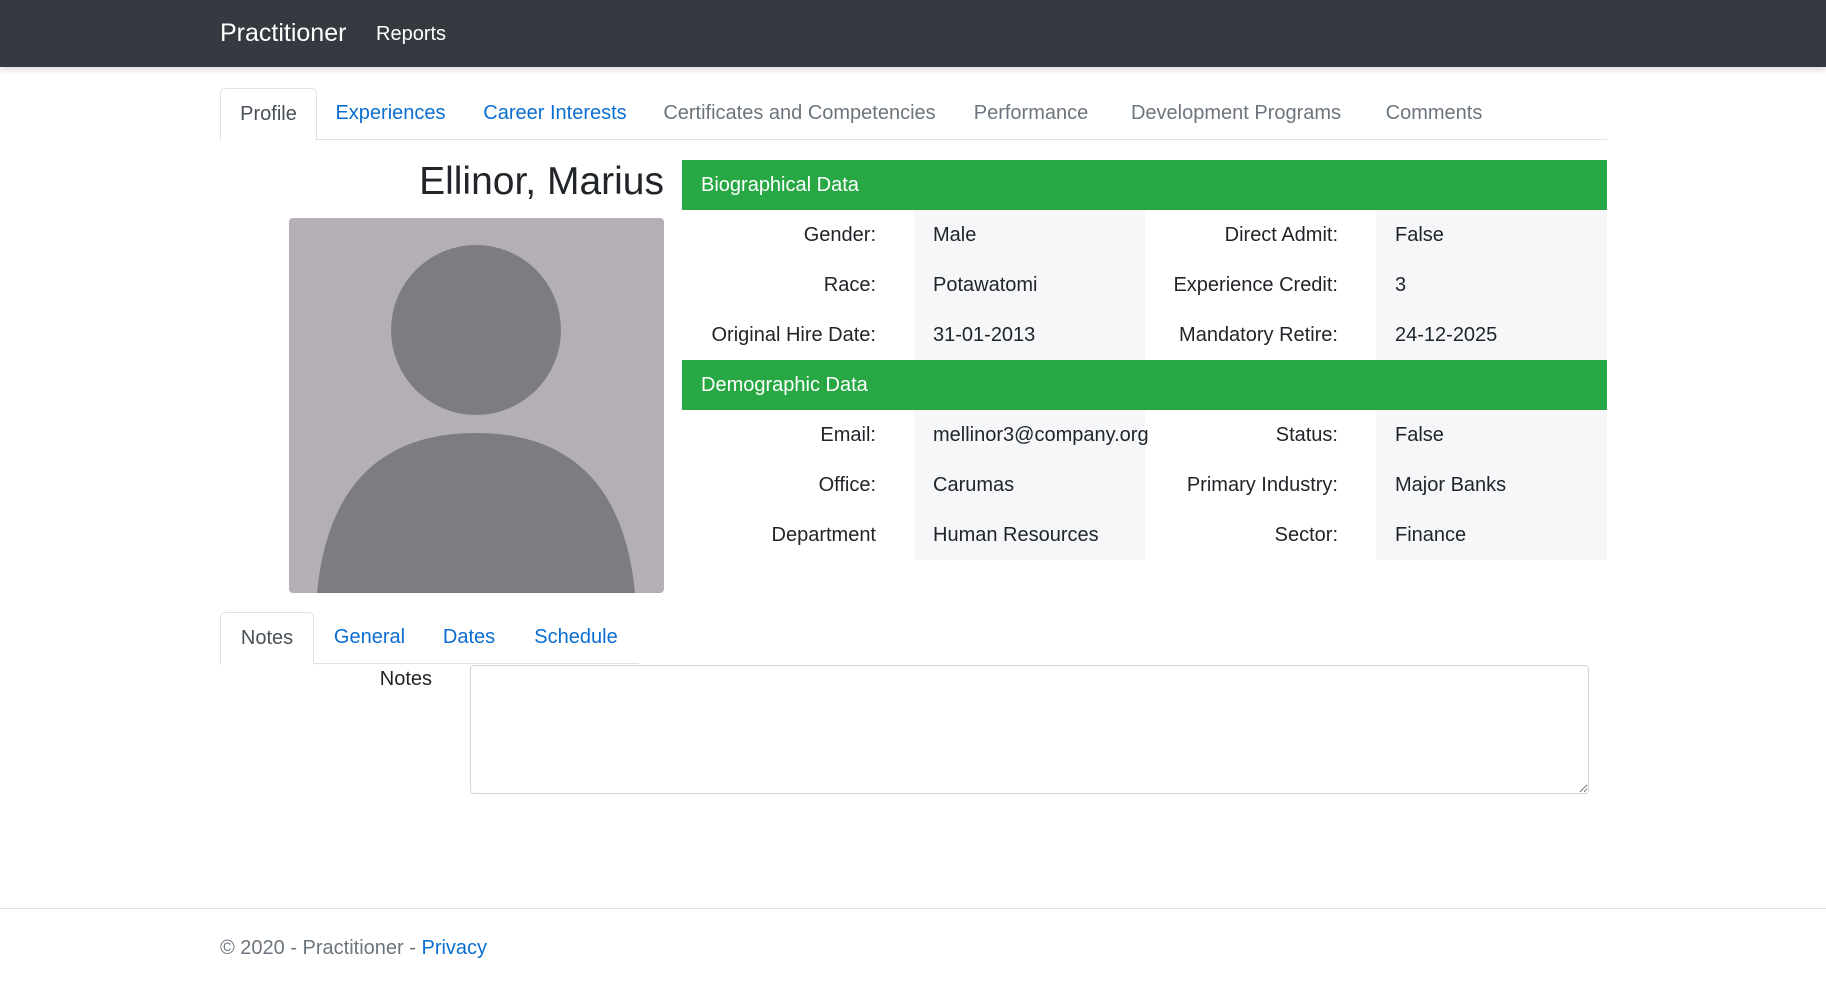 The image size is (1826, 984). What do you see at coordinates (1419, 235) in the screenshot?
I see `direct-admit-value: False` at bounding box center [1419, 235].